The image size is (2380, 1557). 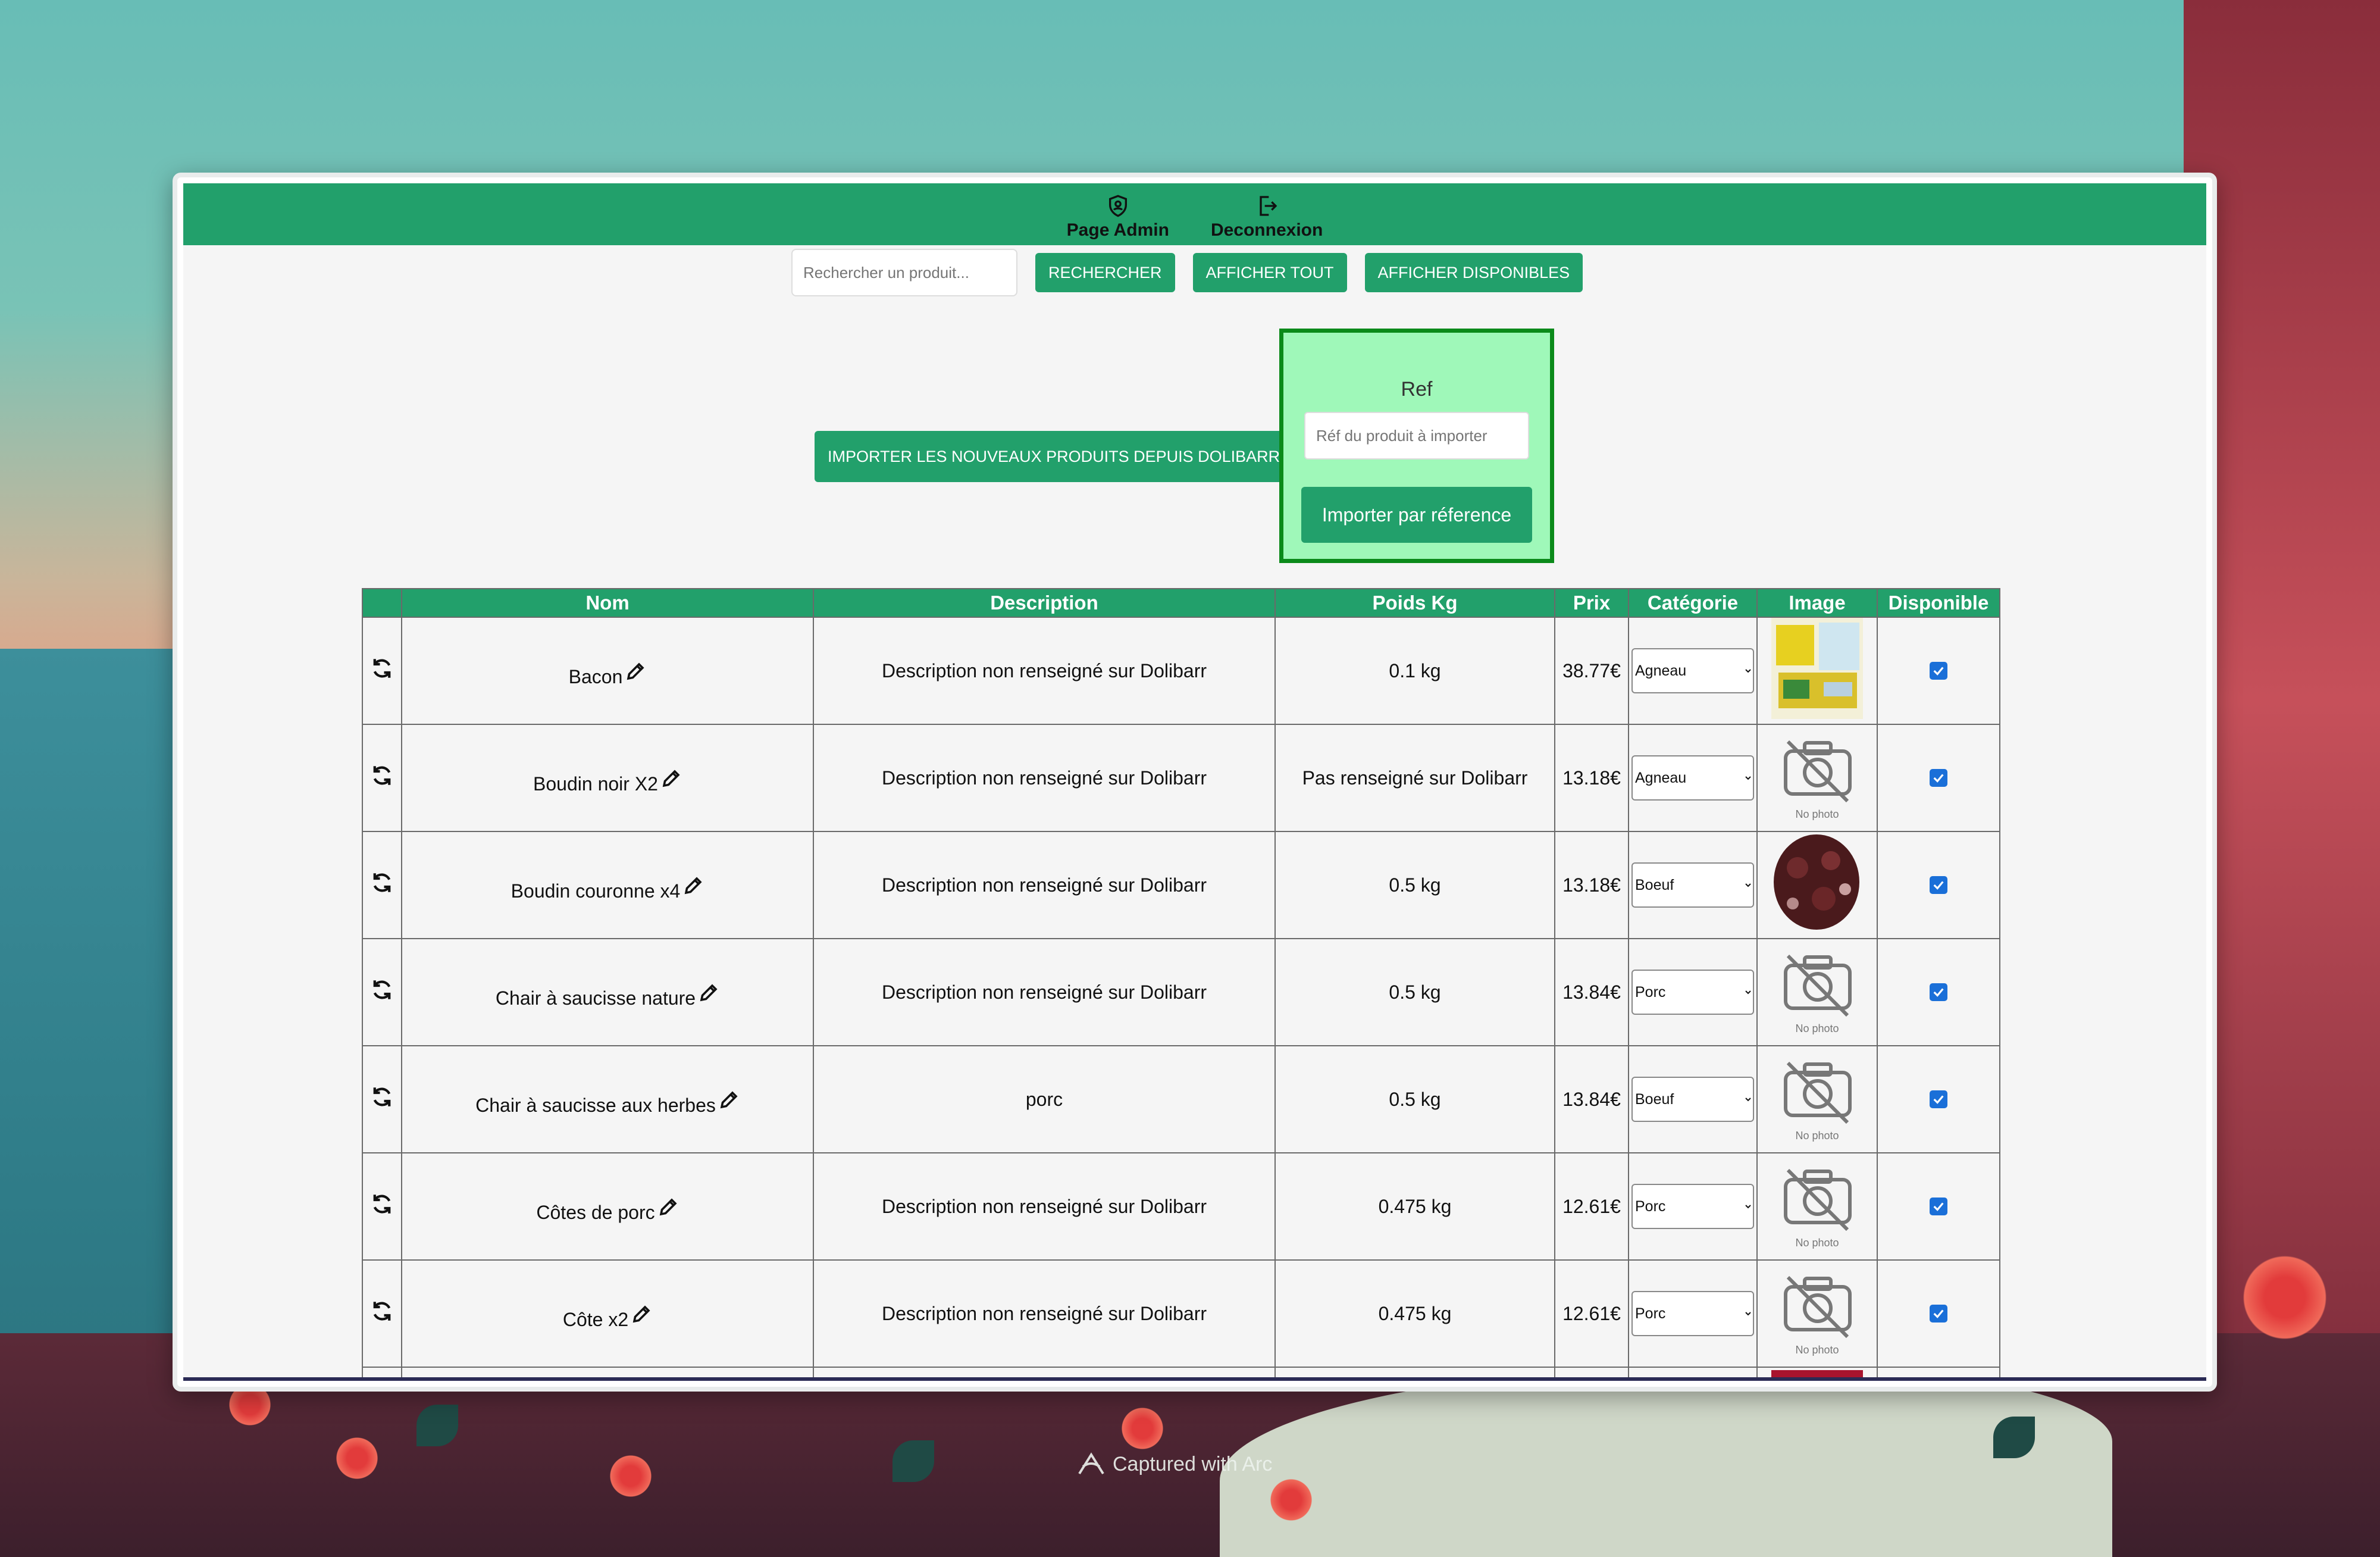 What do you see at coordinates (1416, 515) in the screenshot?
I see `import-by-ref-button: Importer par réference` at bounding box center [1416, 515].